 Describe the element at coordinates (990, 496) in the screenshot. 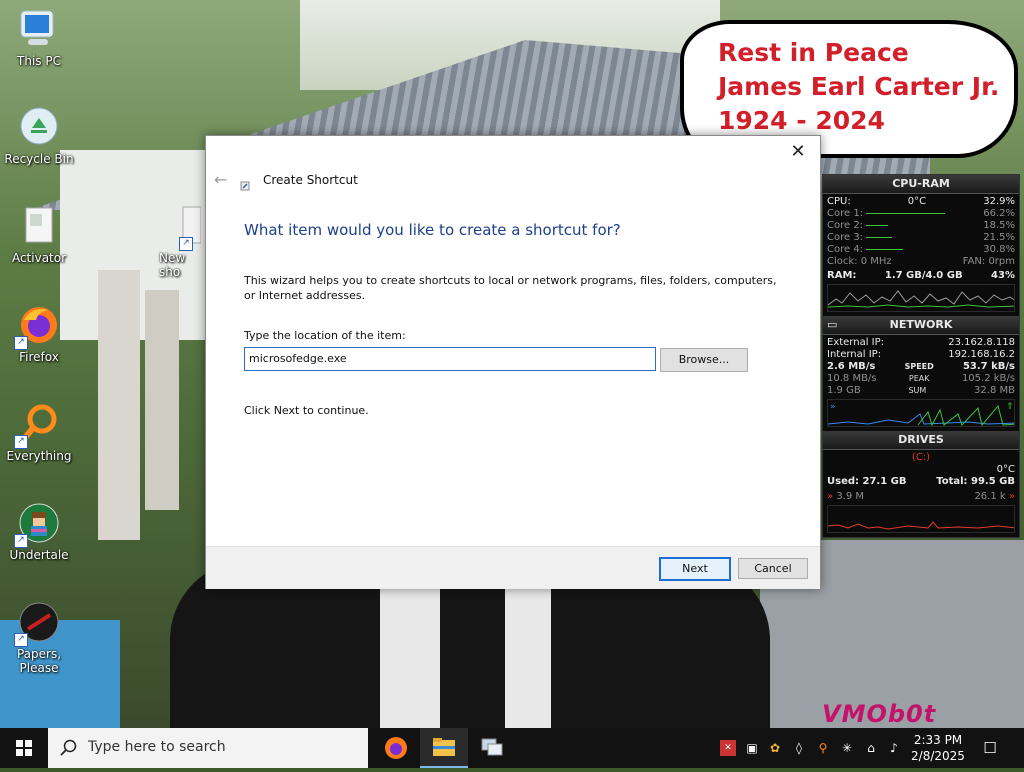

I see `drive-write: 26.1 k` at that location.